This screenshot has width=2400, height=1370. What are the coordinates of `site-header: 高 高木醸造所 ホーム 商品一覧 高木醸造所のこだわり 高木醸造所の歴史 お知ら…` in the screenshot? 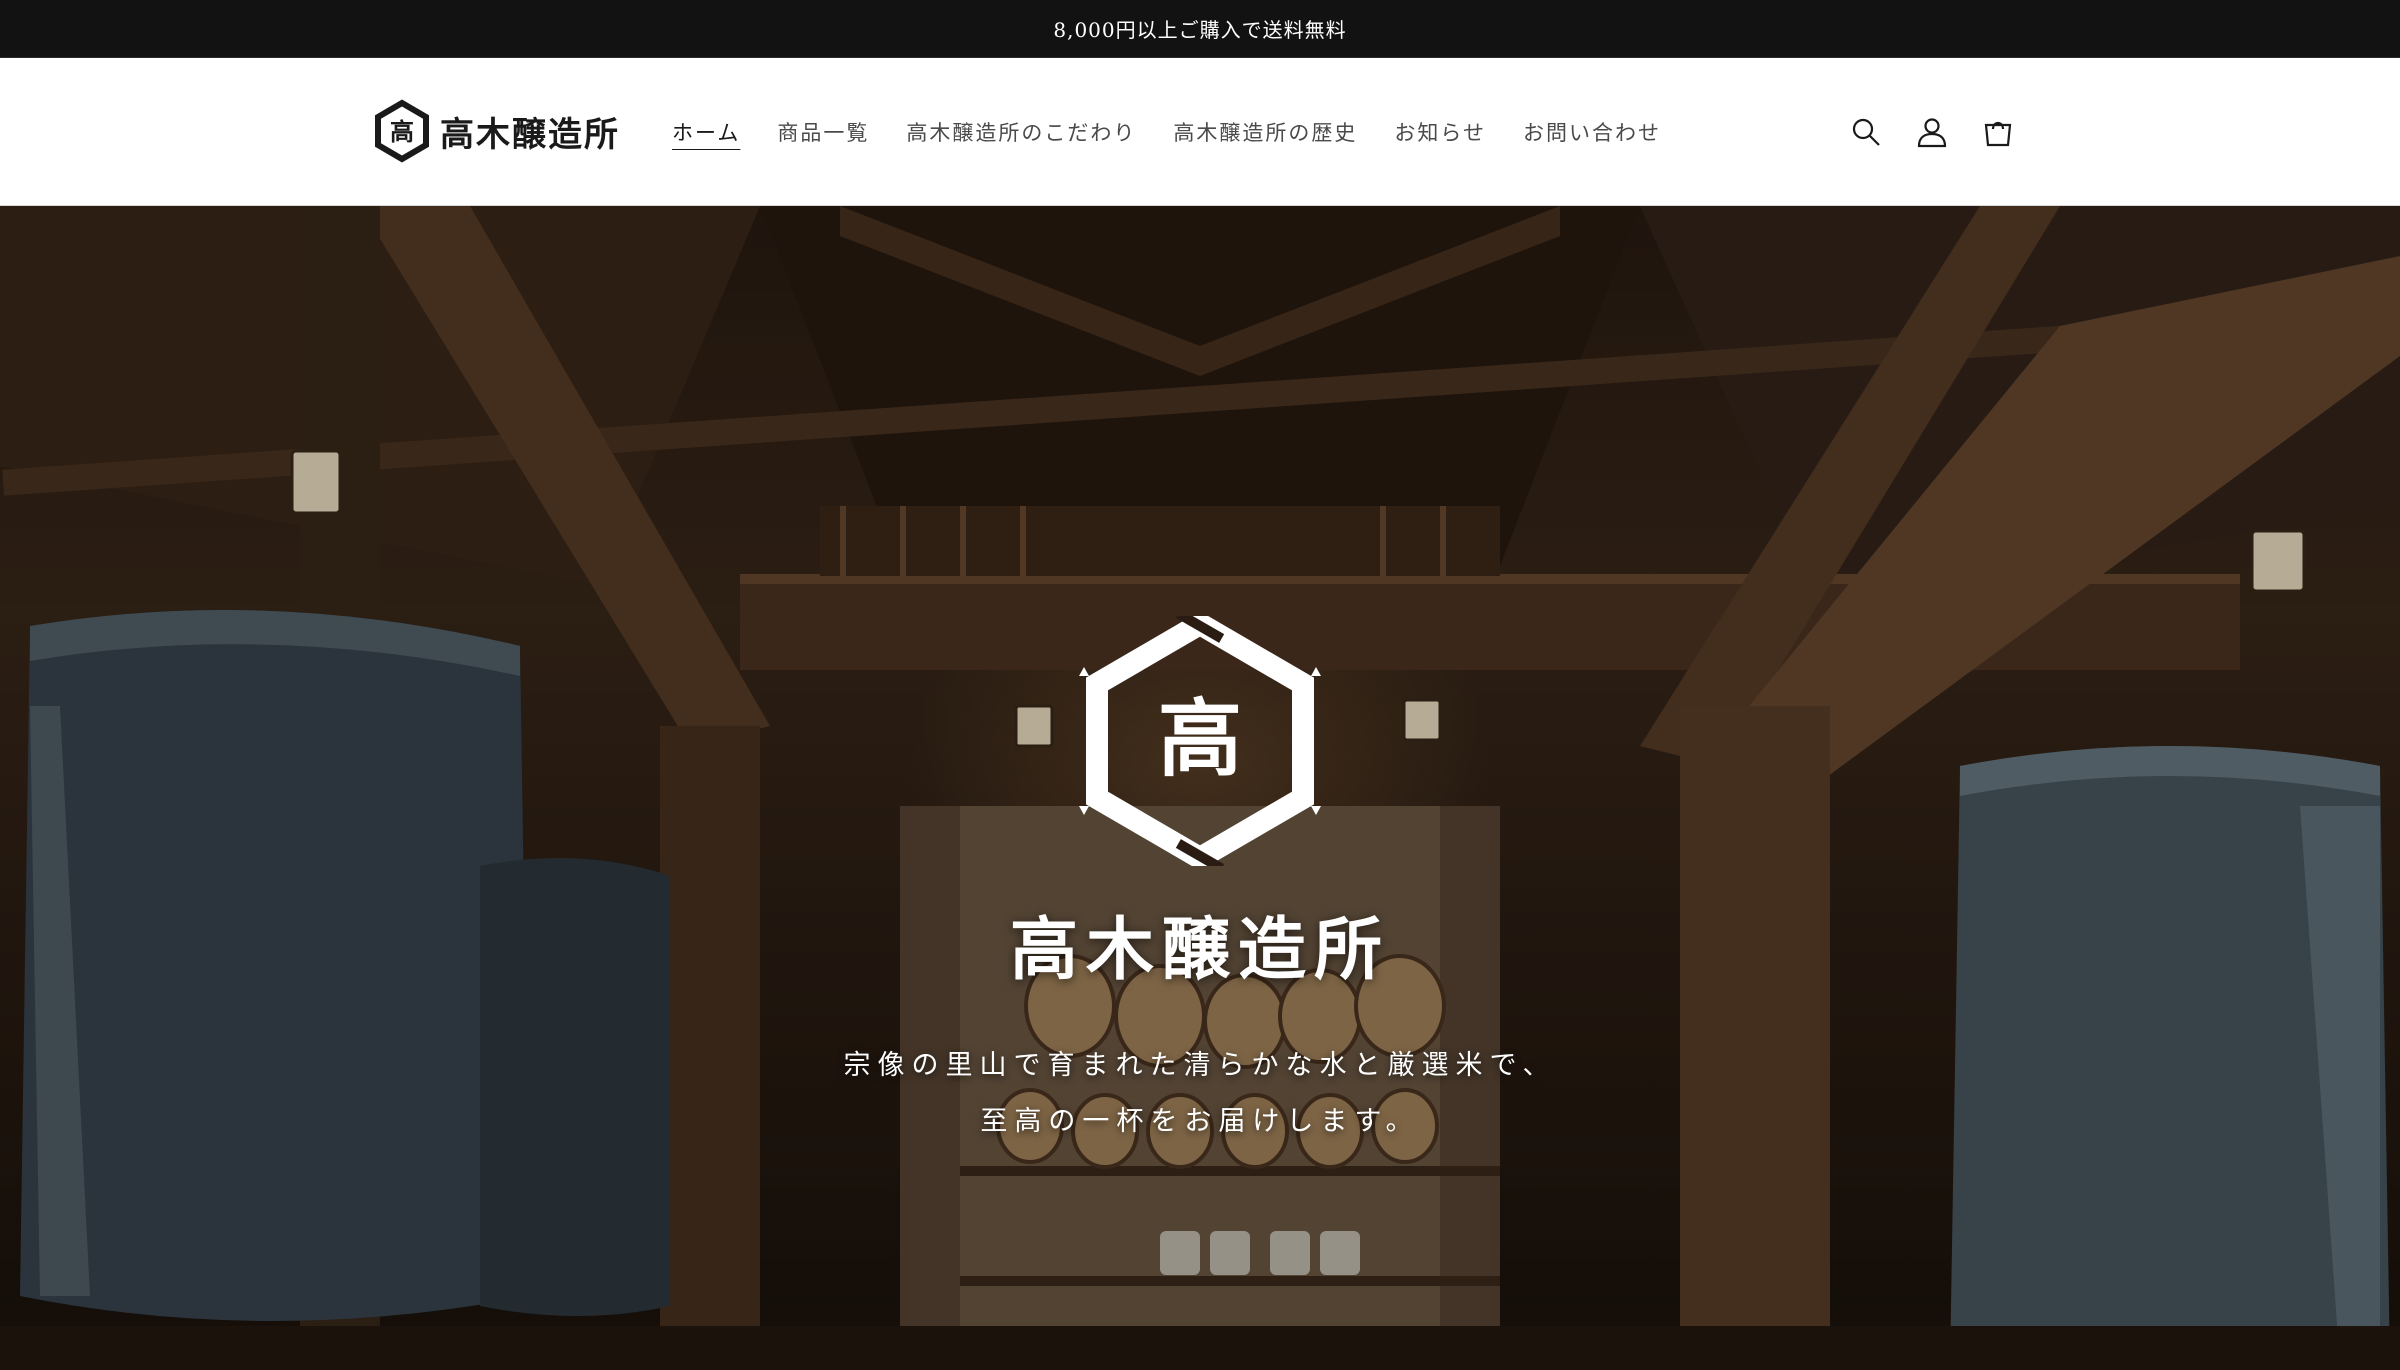 It's located at (1200, 132).